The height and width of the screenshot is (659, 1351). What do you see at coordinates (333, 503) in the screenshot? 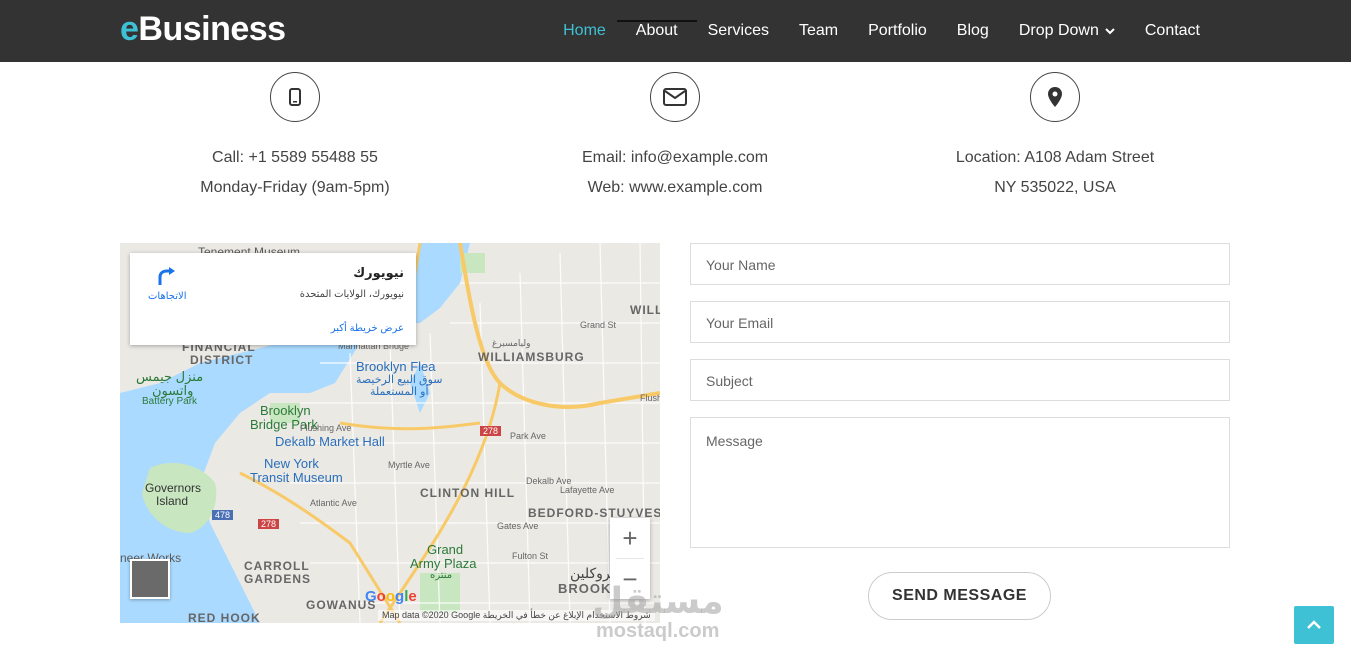
I see `map-label-atlantic: Atlantic Ave` at bounding box center [333, 503].